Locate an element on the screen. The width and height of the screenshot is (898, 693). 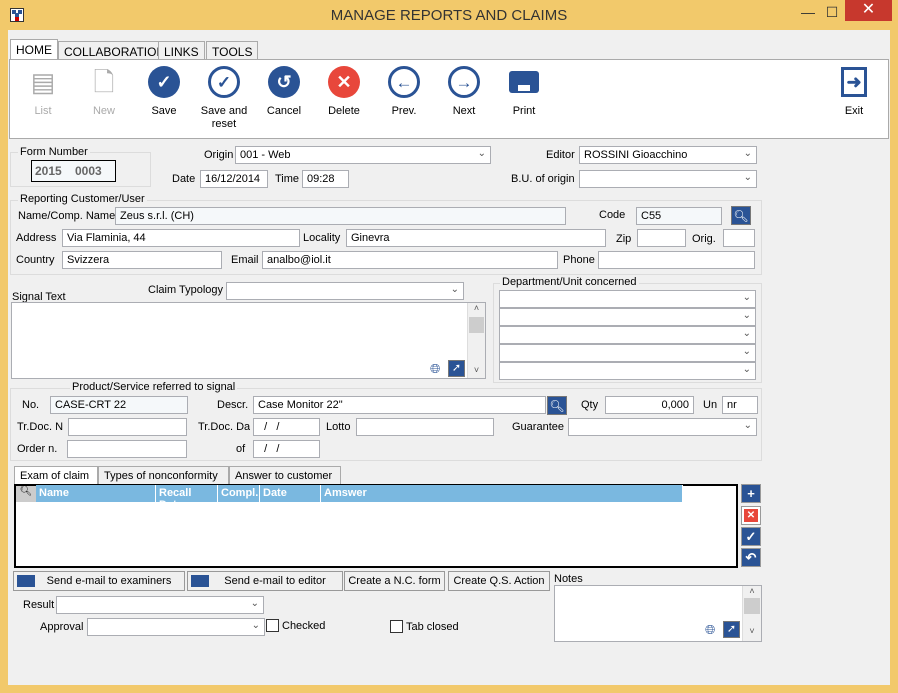
code-label: Code is located at coordinates (612, 215).